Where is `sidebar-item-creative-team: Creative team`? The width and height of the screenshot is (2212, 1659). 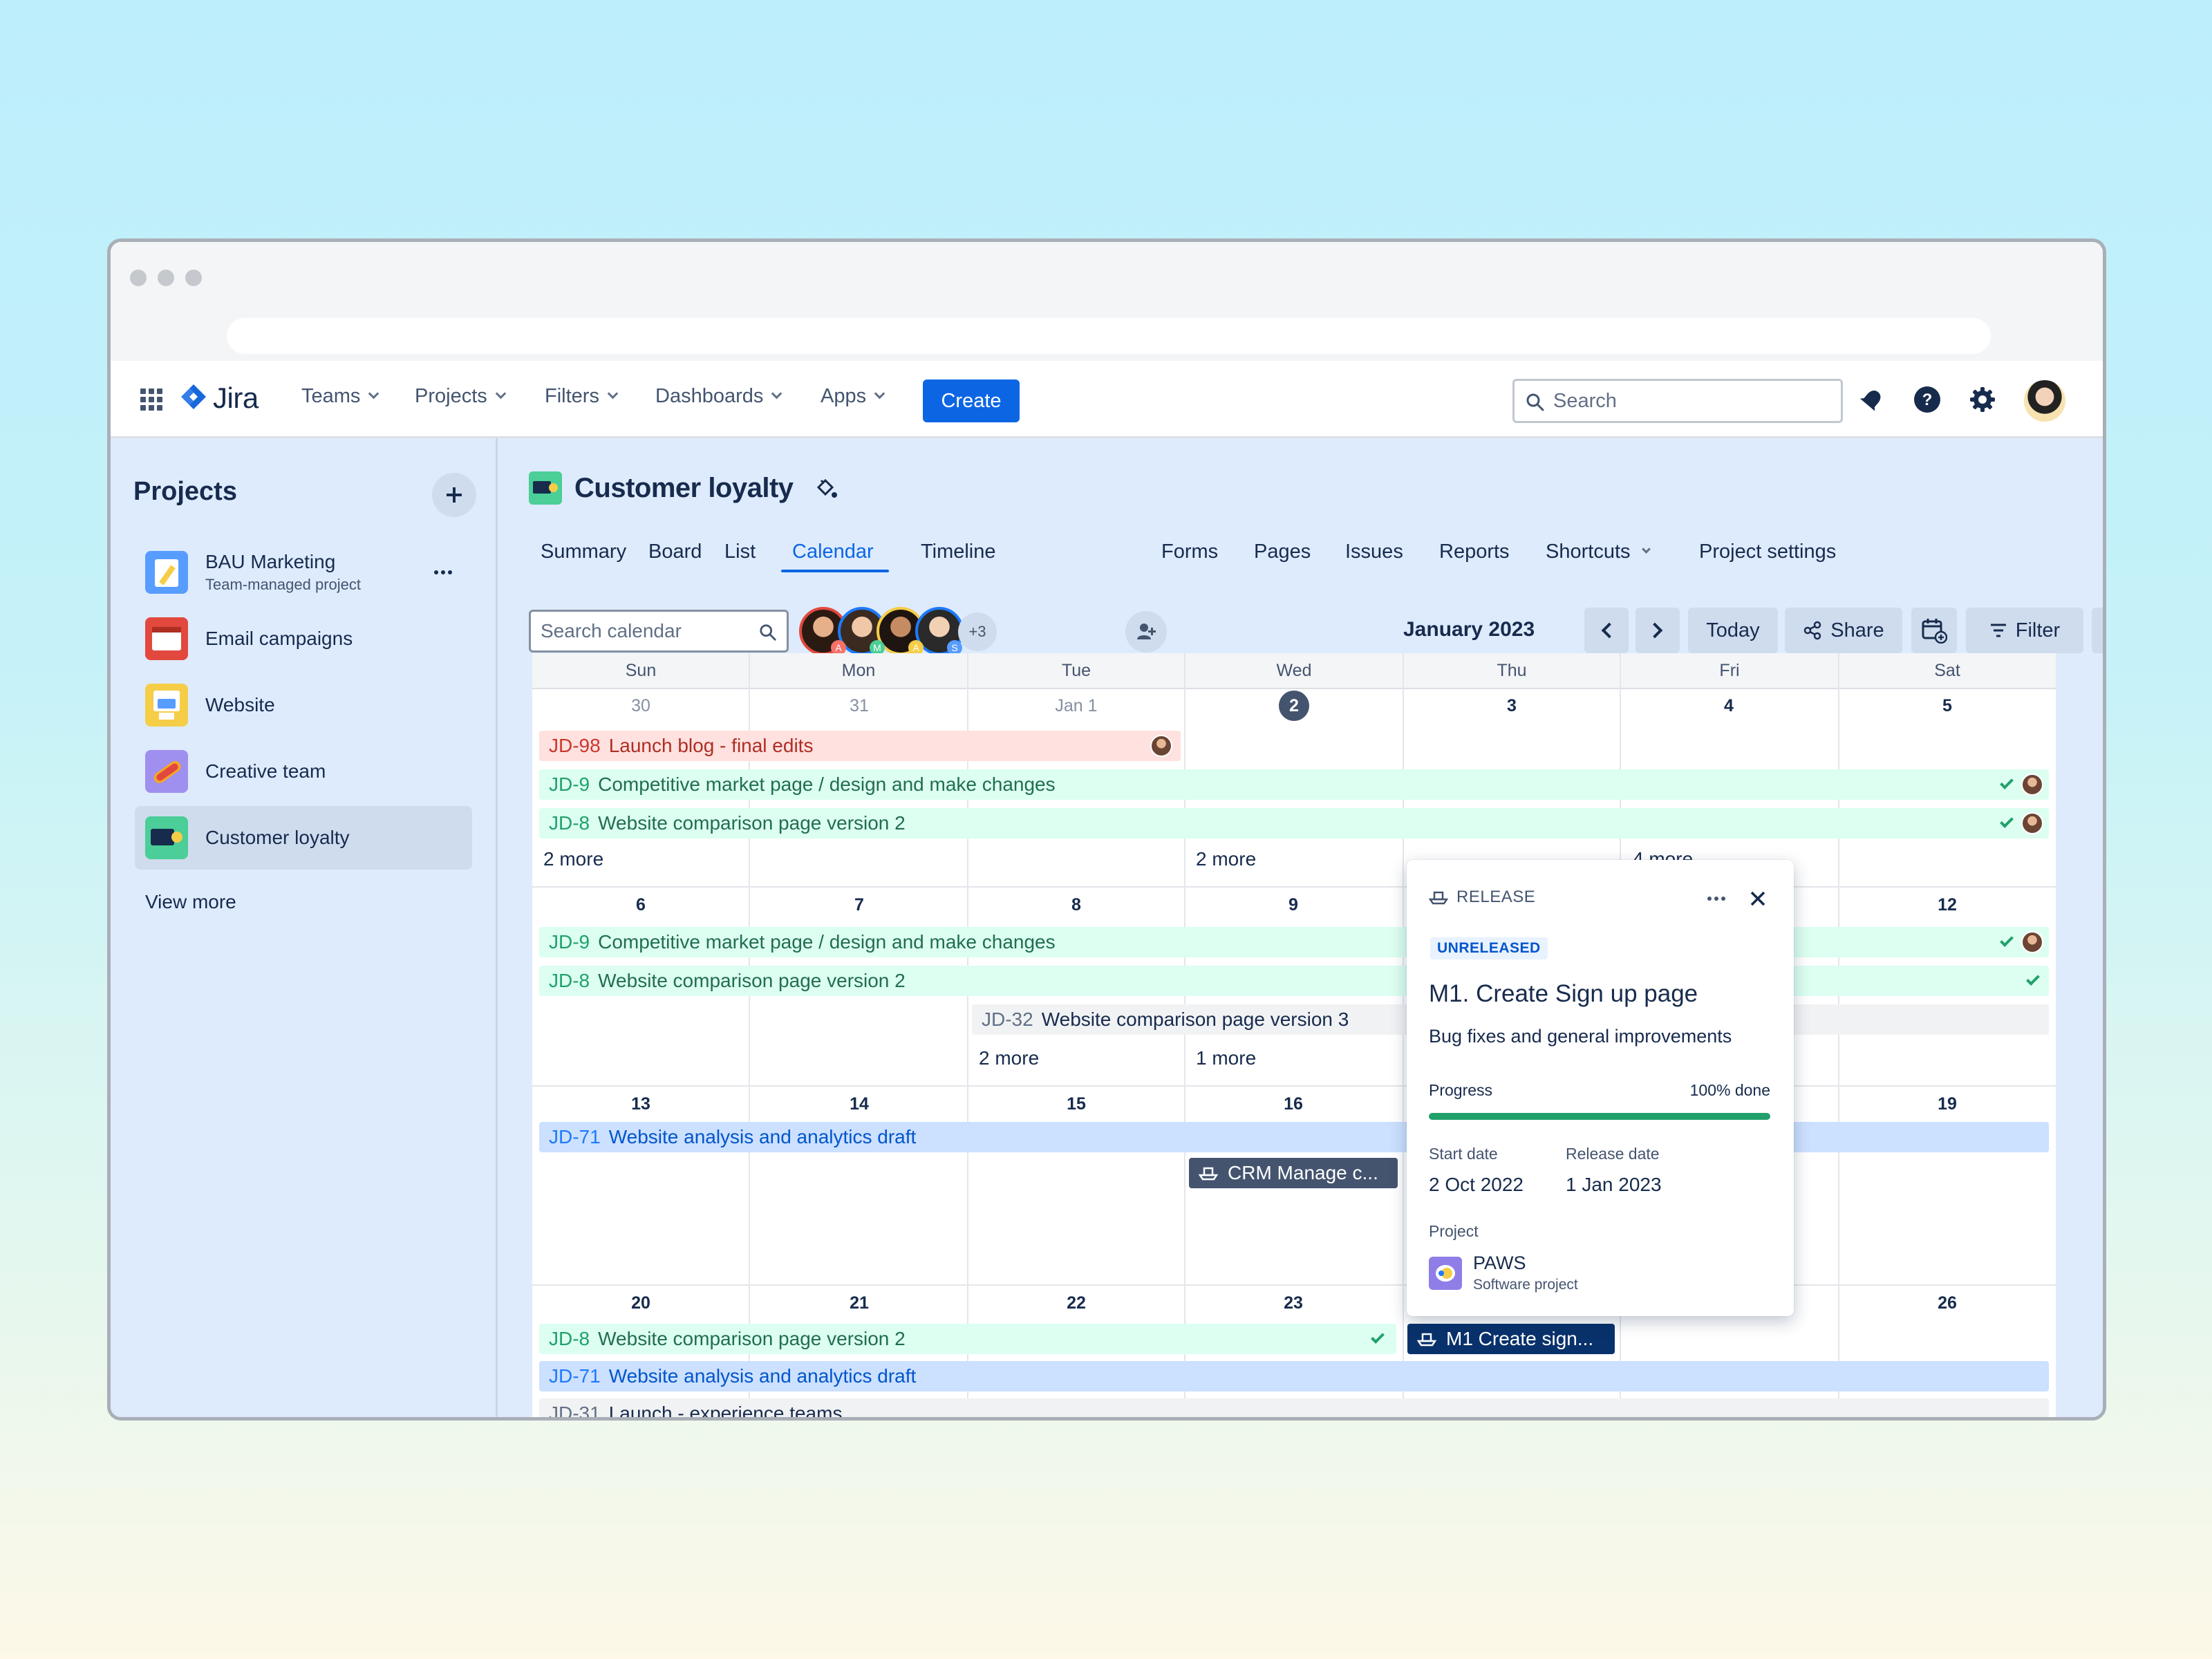 sidebar-item-creative-team: Creative team is located at coordinates (303, 772).